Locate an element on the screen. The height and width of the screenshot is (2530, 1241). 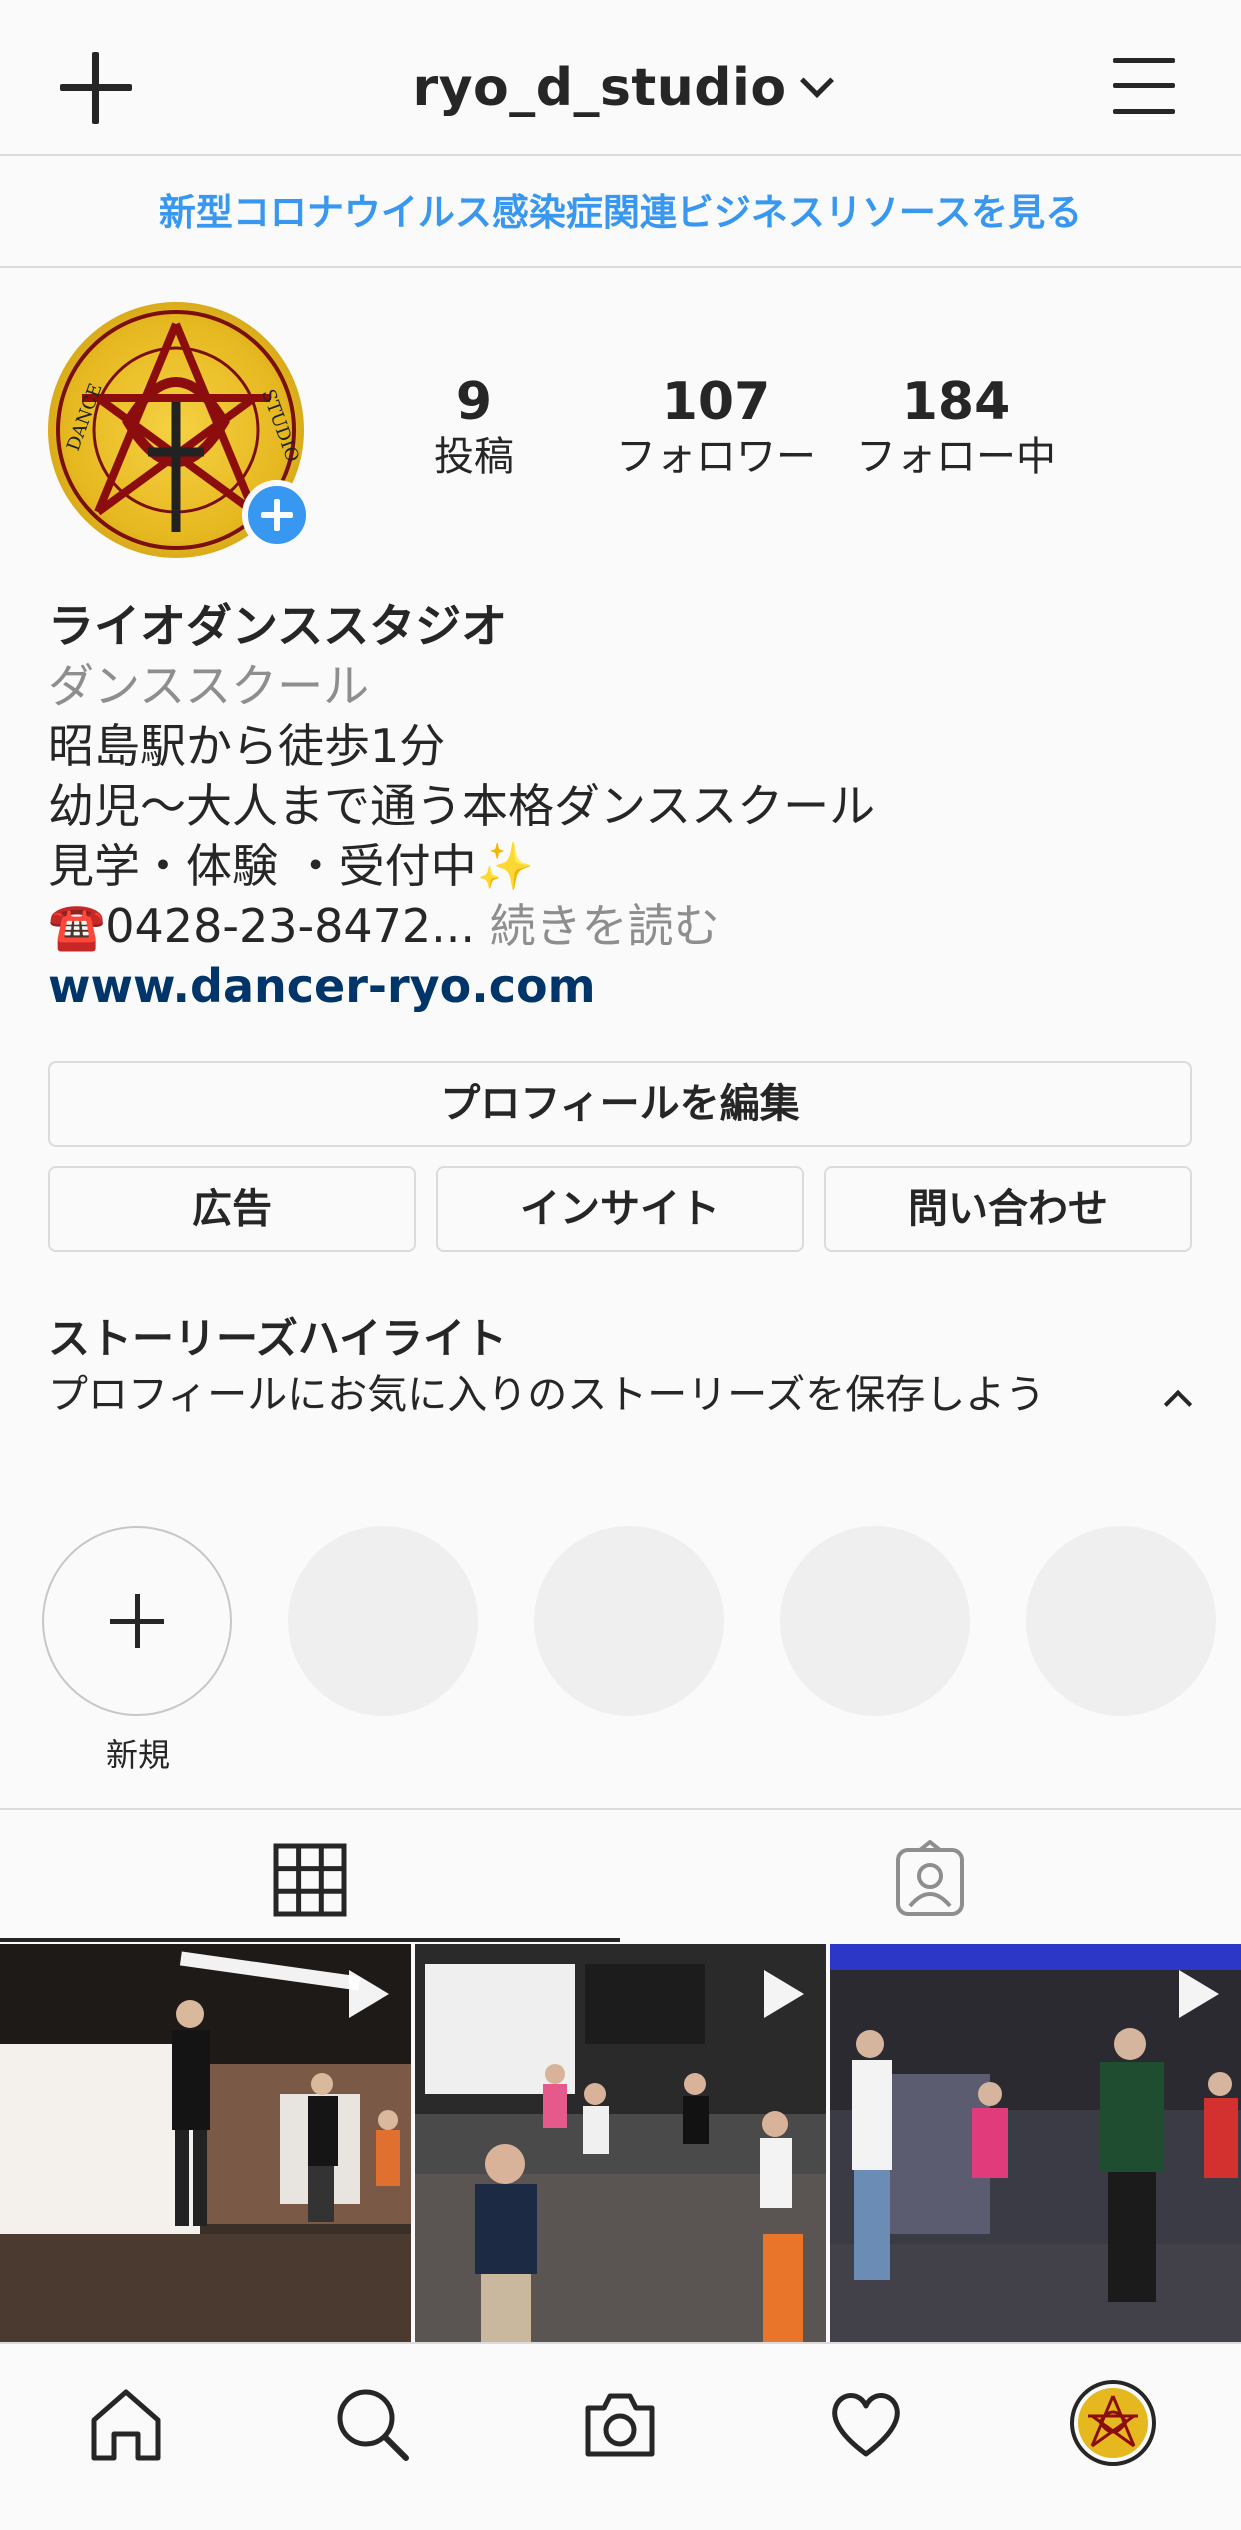
stat-following: 184 フォロー中 is located at coordinates (956, 427).